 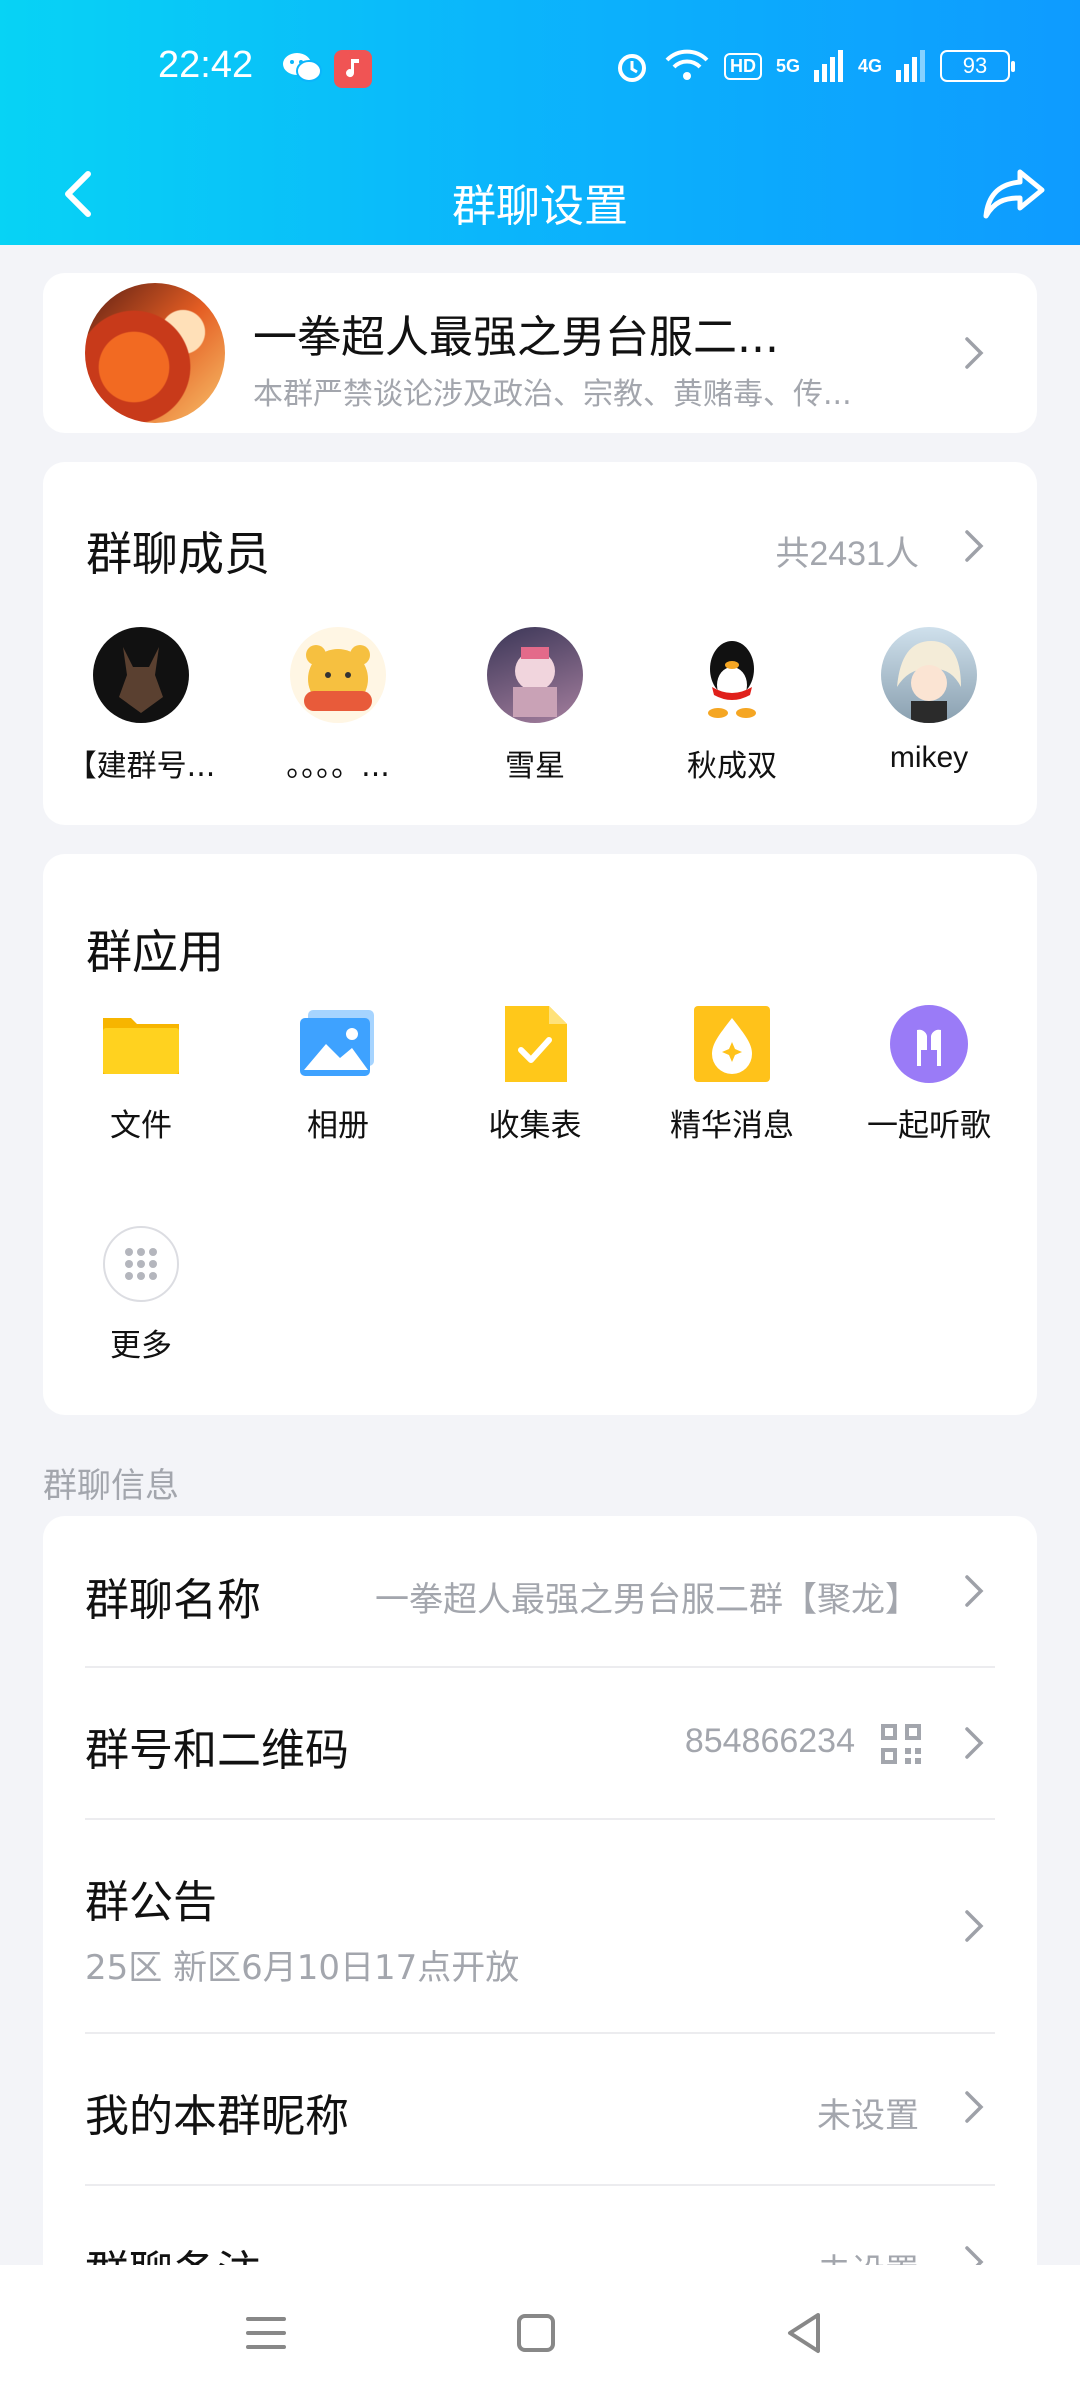 I want to click on row-announcement: 群公告 25区 新区6月10日17点开放, so click(x=540, y=1925).